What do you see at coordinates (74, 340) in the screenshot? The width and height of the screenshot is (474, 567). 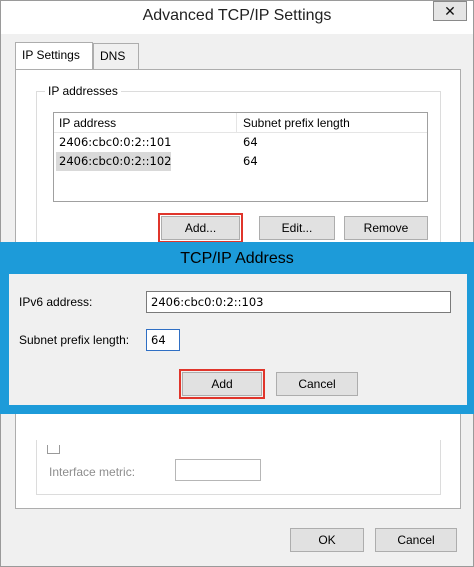 I see `subnet-prefix-label: Subnet prefix length:` at bounding box center [74, 340].